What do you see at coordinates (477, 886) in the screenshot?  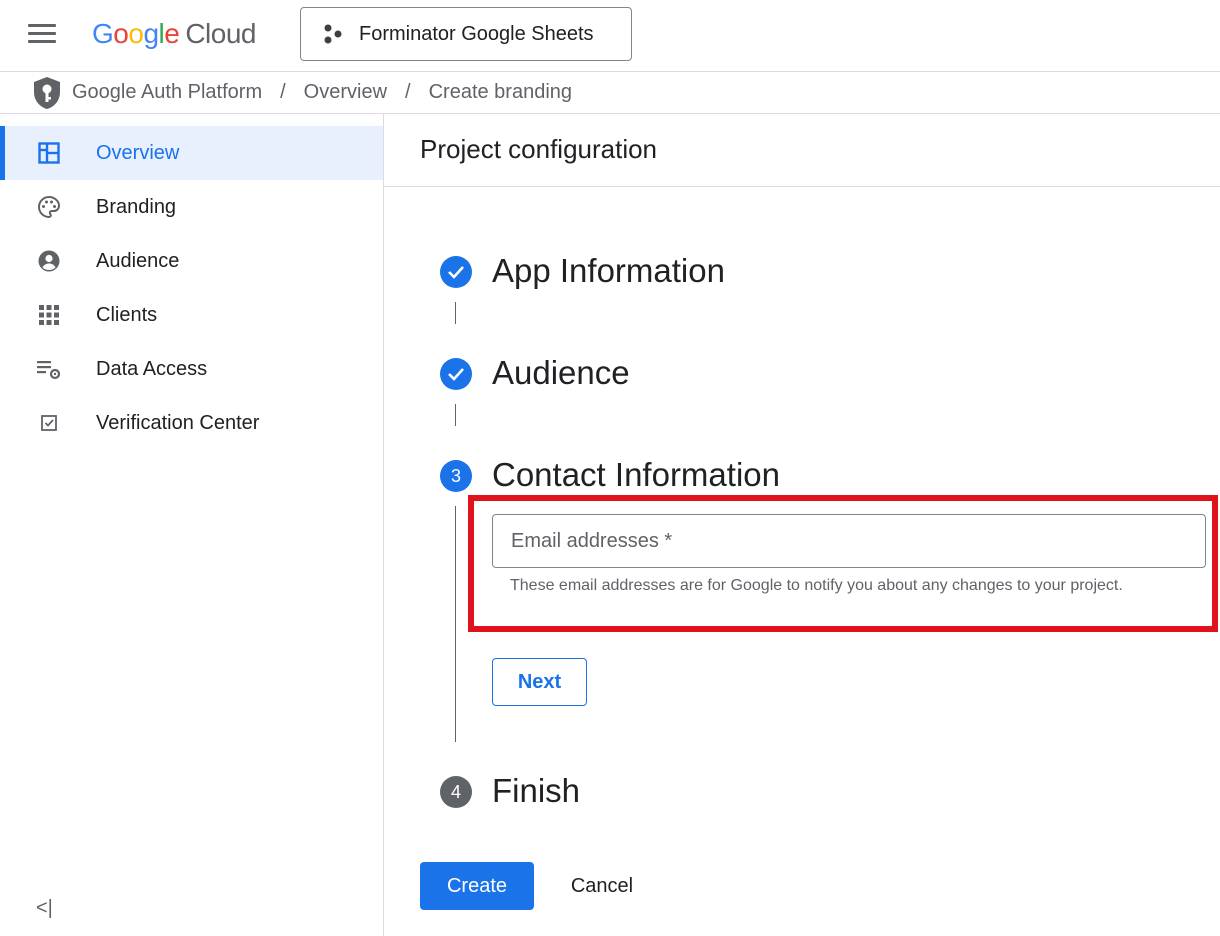 I see `create-button: Create` at bounding box center [477, 886].